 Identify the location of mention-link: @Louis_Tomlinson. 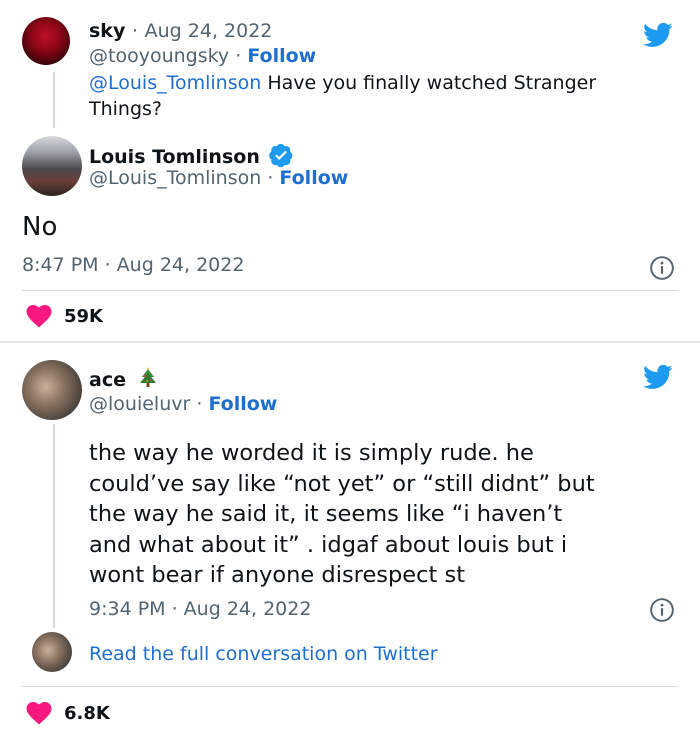
(175, 83).